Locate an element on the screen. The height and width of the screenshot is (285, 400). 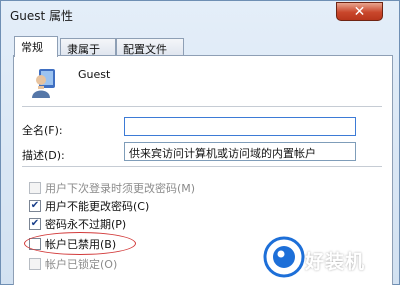
checkbox-label: 帐户已锁定(O) is located at coordinates (81, 264).